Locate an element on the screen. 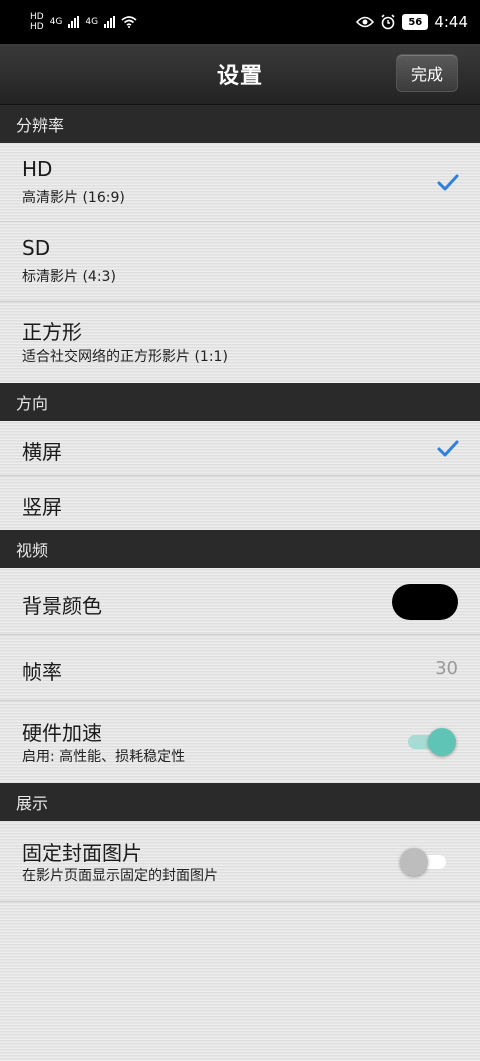 Image resolution: width=480 pixels, height=1061 pixels. signal-label-2: 4G is located at coordinates (92, 22).